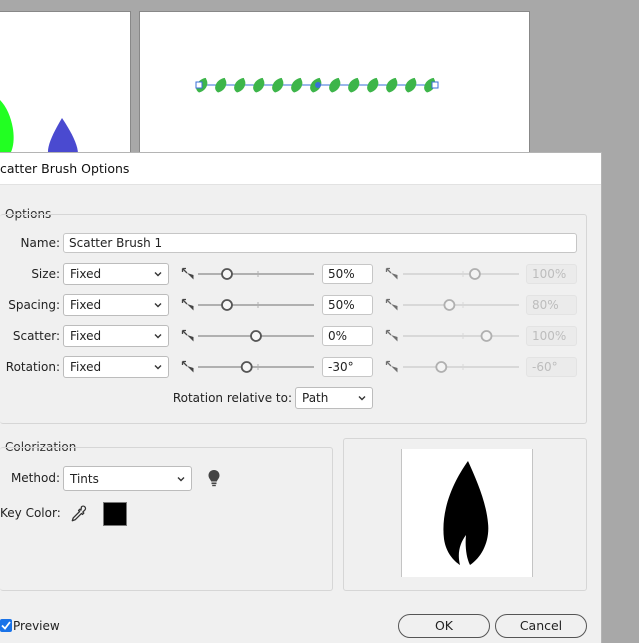 Image resolution: width=639 pixels, height=643 pixels. I want to click on spacing-min-slider-knob, so click(227, 305).